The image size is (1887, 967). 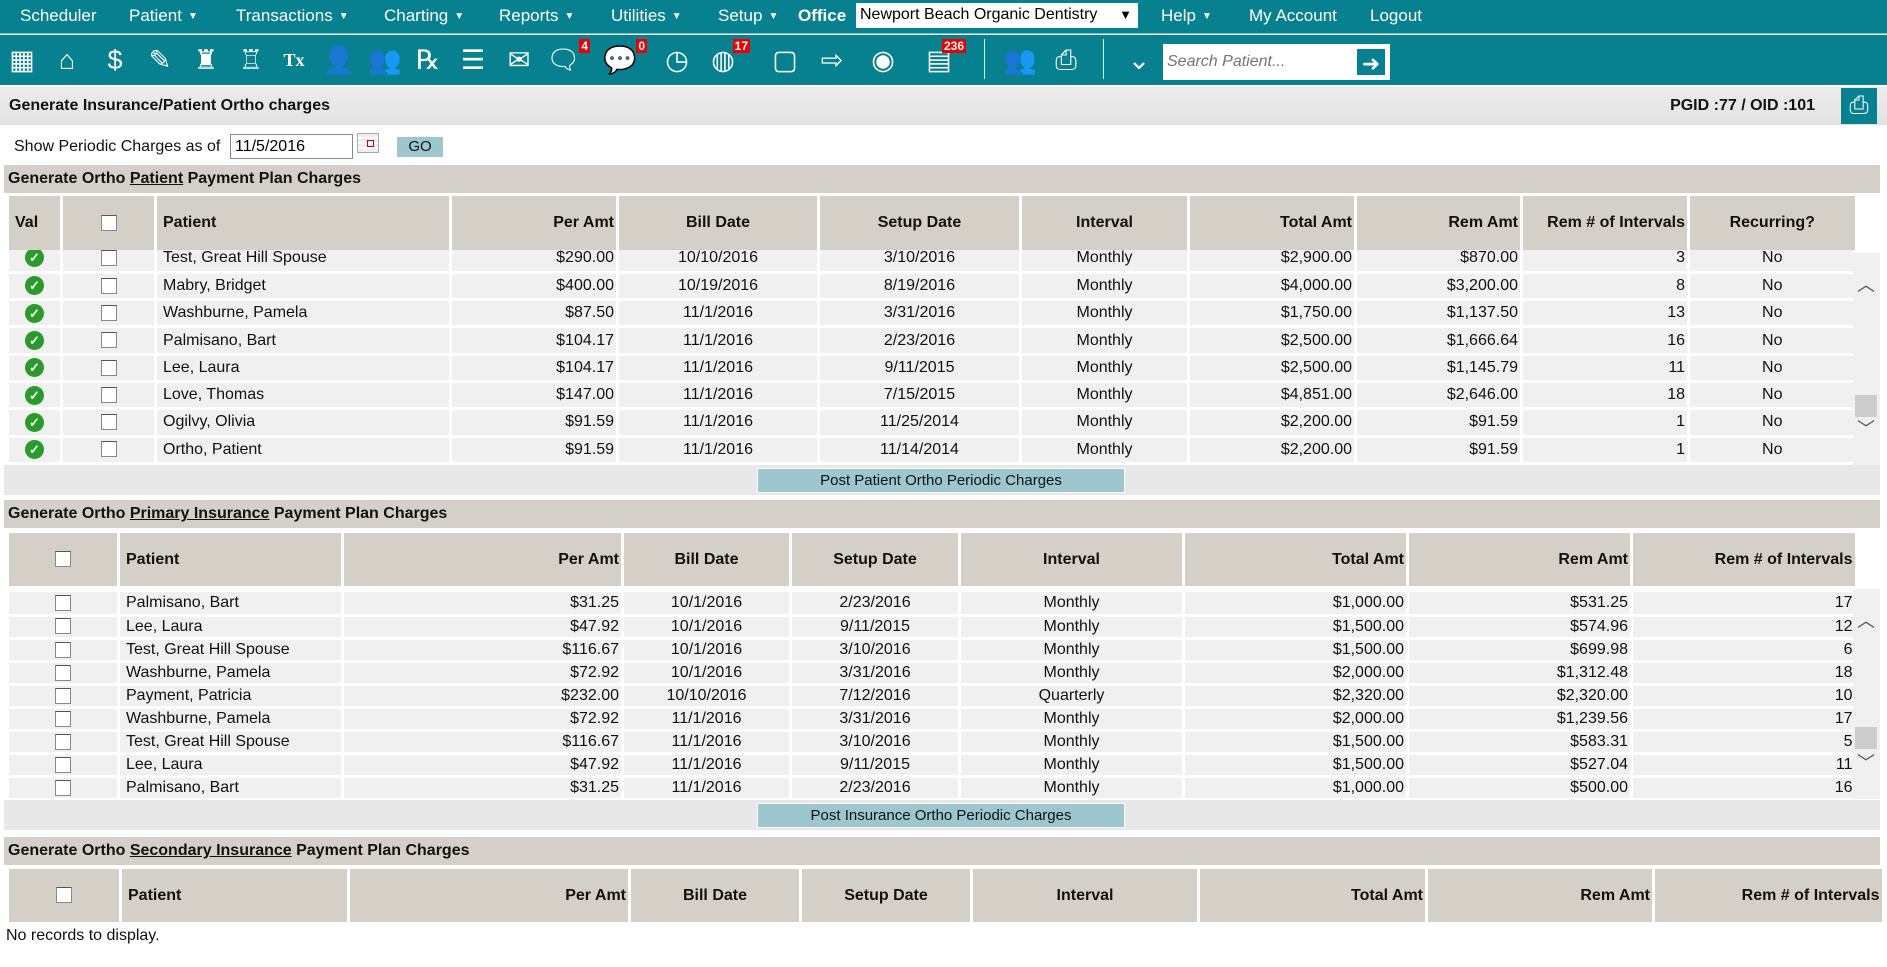 What do you see at coordinates (883, 60) in the screenshot?
I see `globe-icon: ◉` at bounding box center [883, 60].